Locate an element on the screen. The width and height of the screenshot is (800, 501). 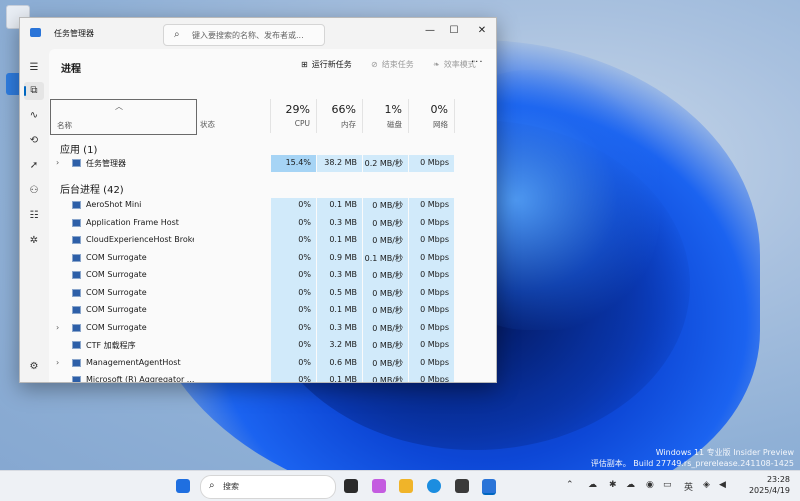
system-clock: 23:28 2025/4/19 is located at coordinates (769, 485).